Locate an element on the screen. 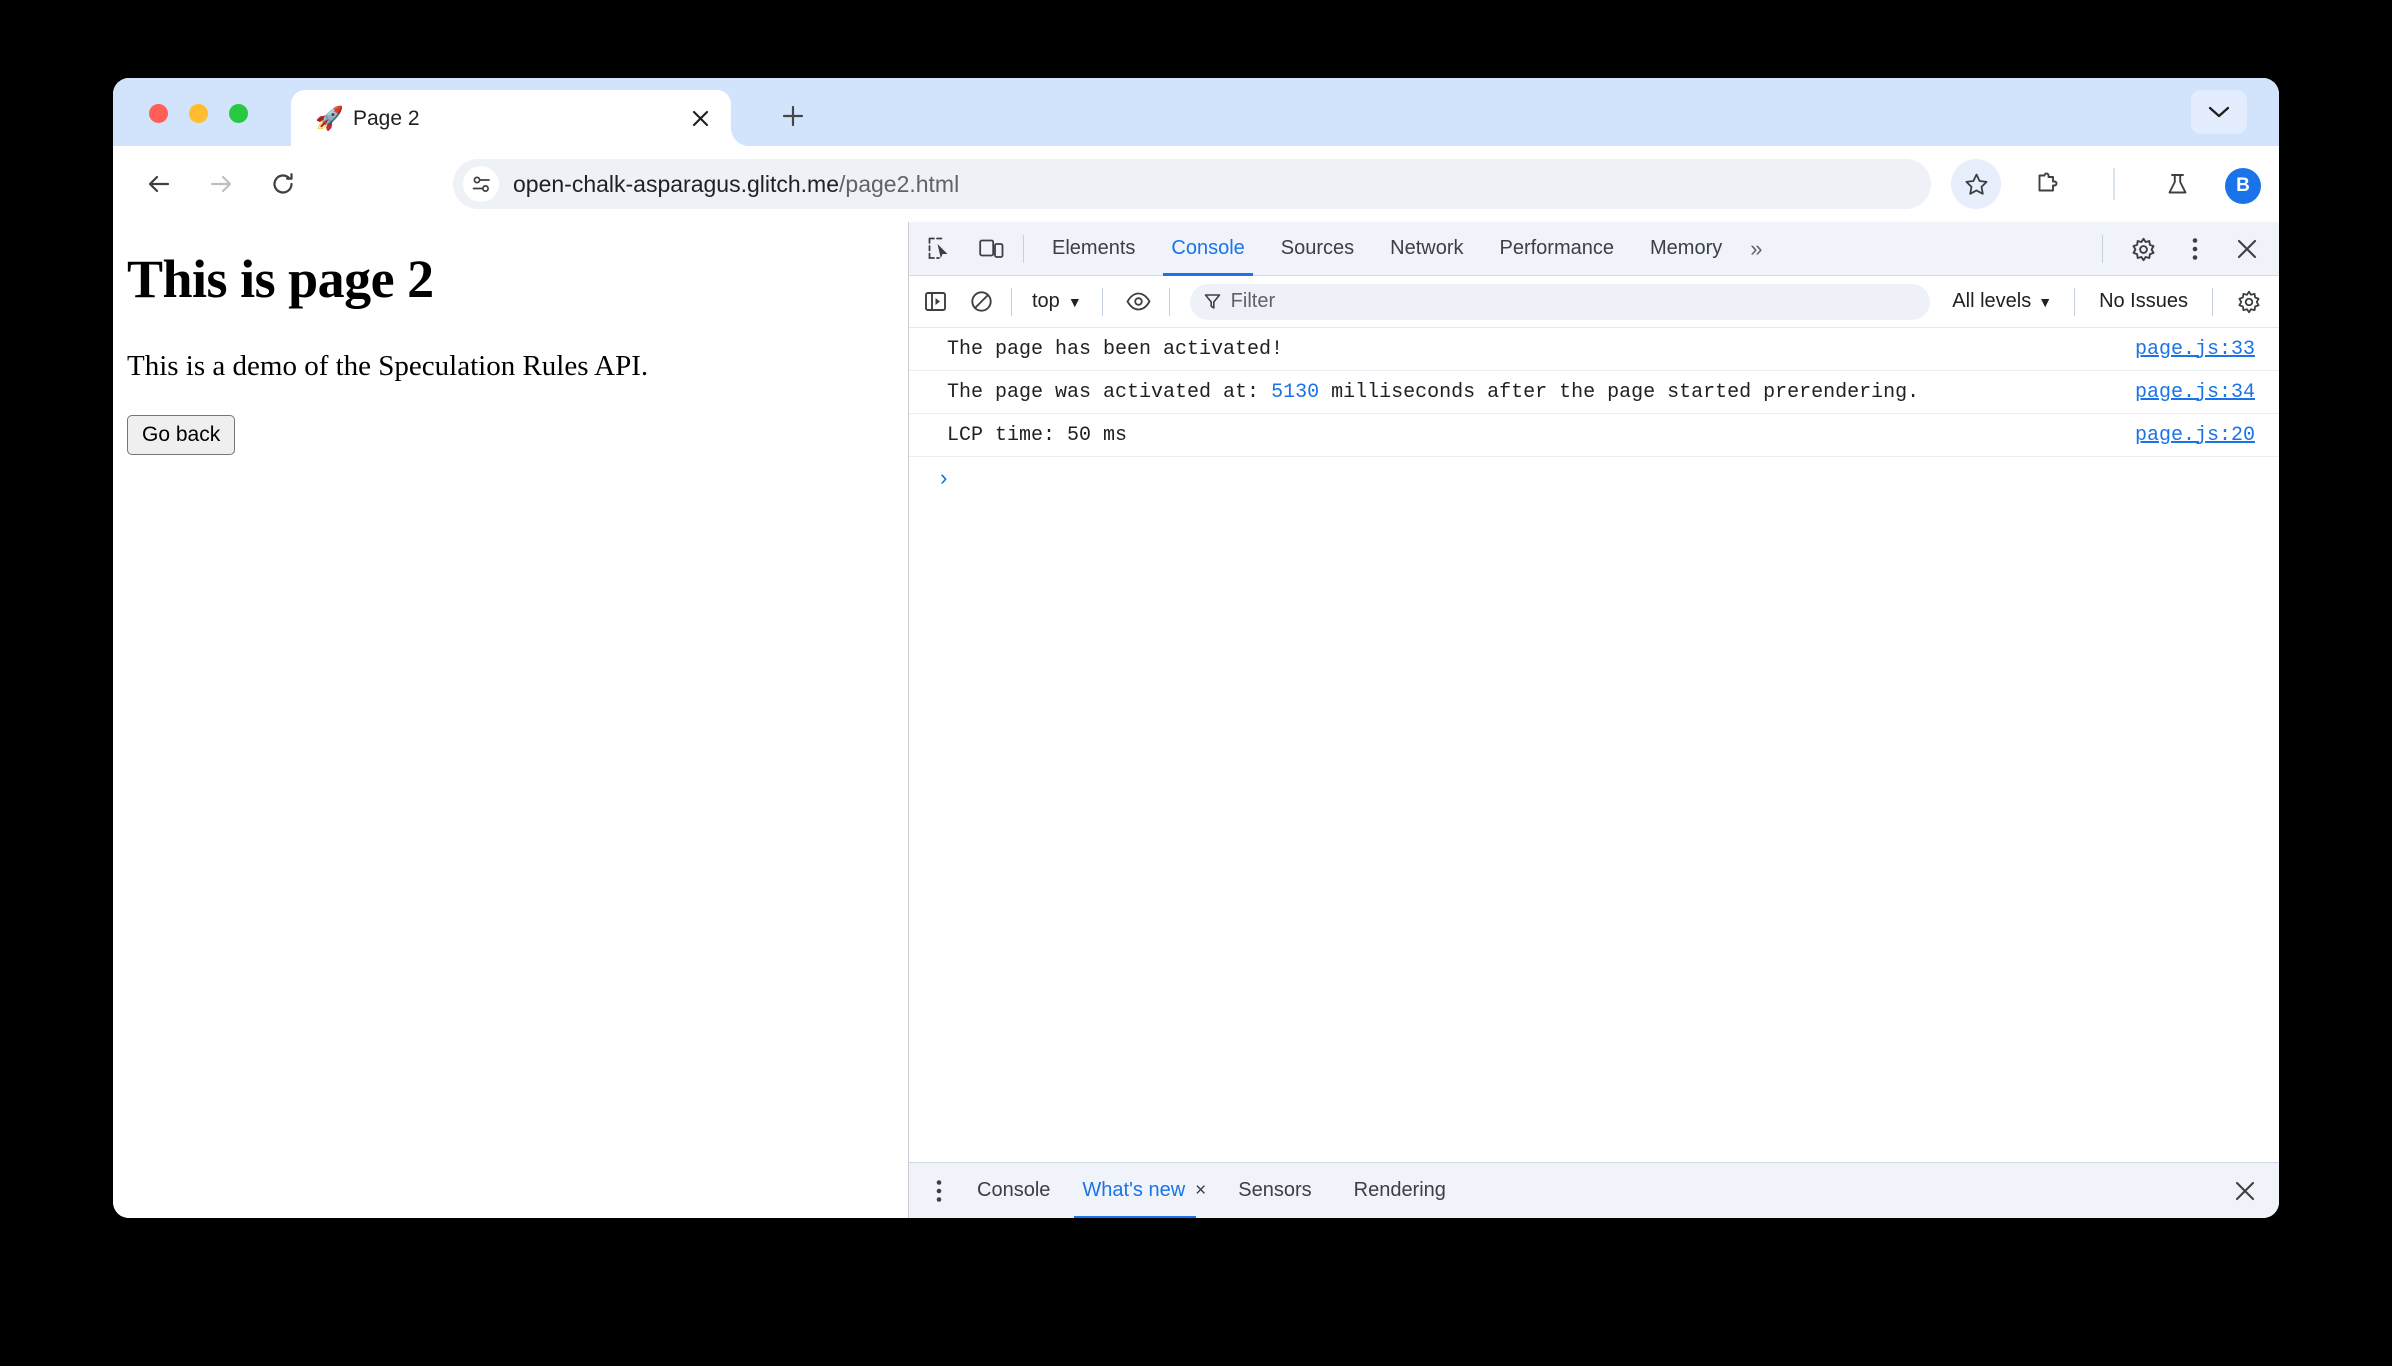 This screenshot has width=2392, height=1366. devtools-tabbar-actions is located at coordinates (2180, 249).